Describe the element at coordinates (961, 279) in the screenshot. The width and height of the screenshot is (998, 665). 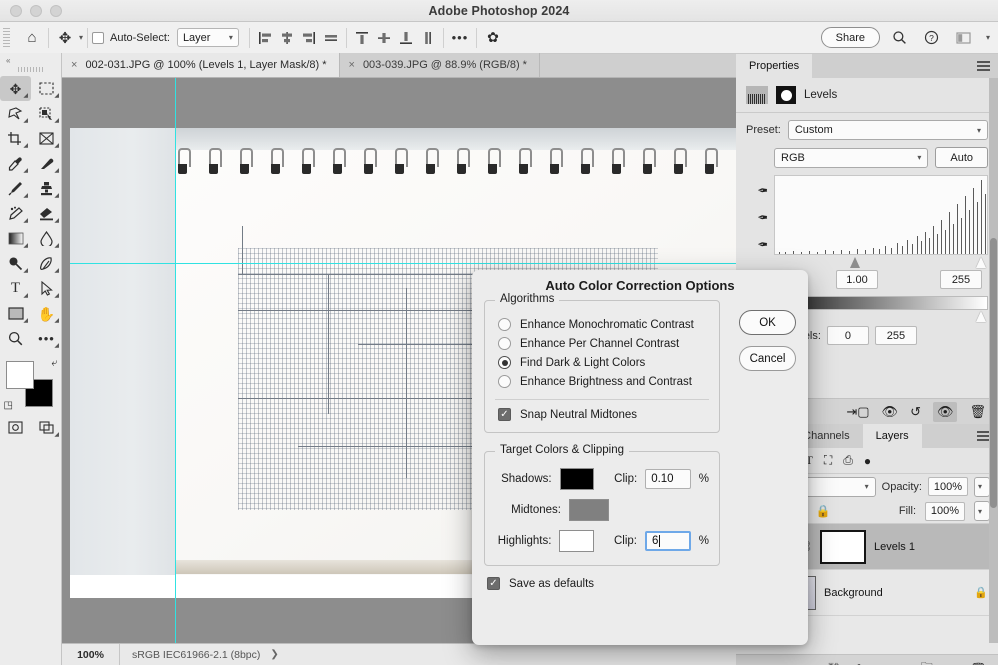
I see `input-white-field: 255` at that location.